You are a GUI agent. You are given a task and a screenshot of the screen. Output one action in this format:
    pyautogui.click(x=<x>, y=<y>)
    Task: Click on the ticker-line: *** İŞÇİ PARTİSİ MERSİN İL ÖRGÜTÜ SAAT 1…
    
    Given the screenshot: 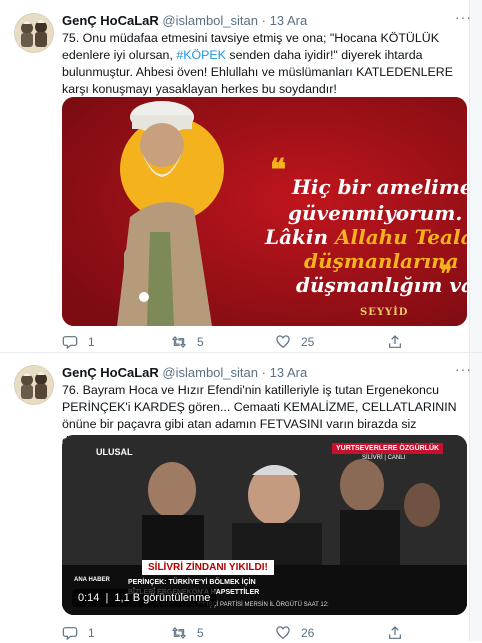 What is the action you would take?
    pyautogui.click(x=263, y=605)
    